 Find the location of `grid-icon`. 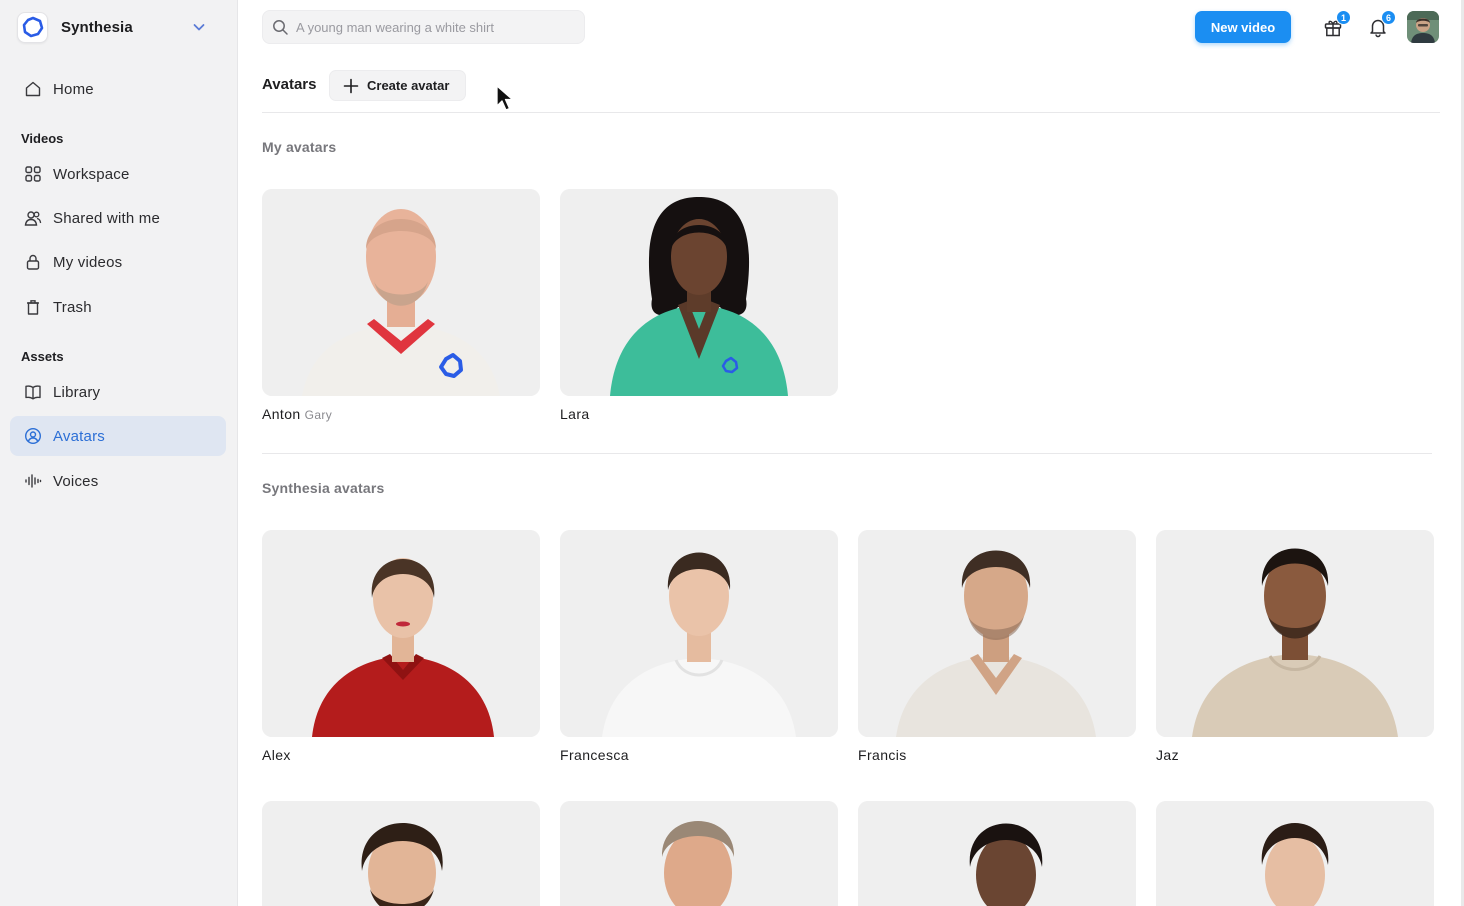

grid-icon is located at coordinates (33, 174).